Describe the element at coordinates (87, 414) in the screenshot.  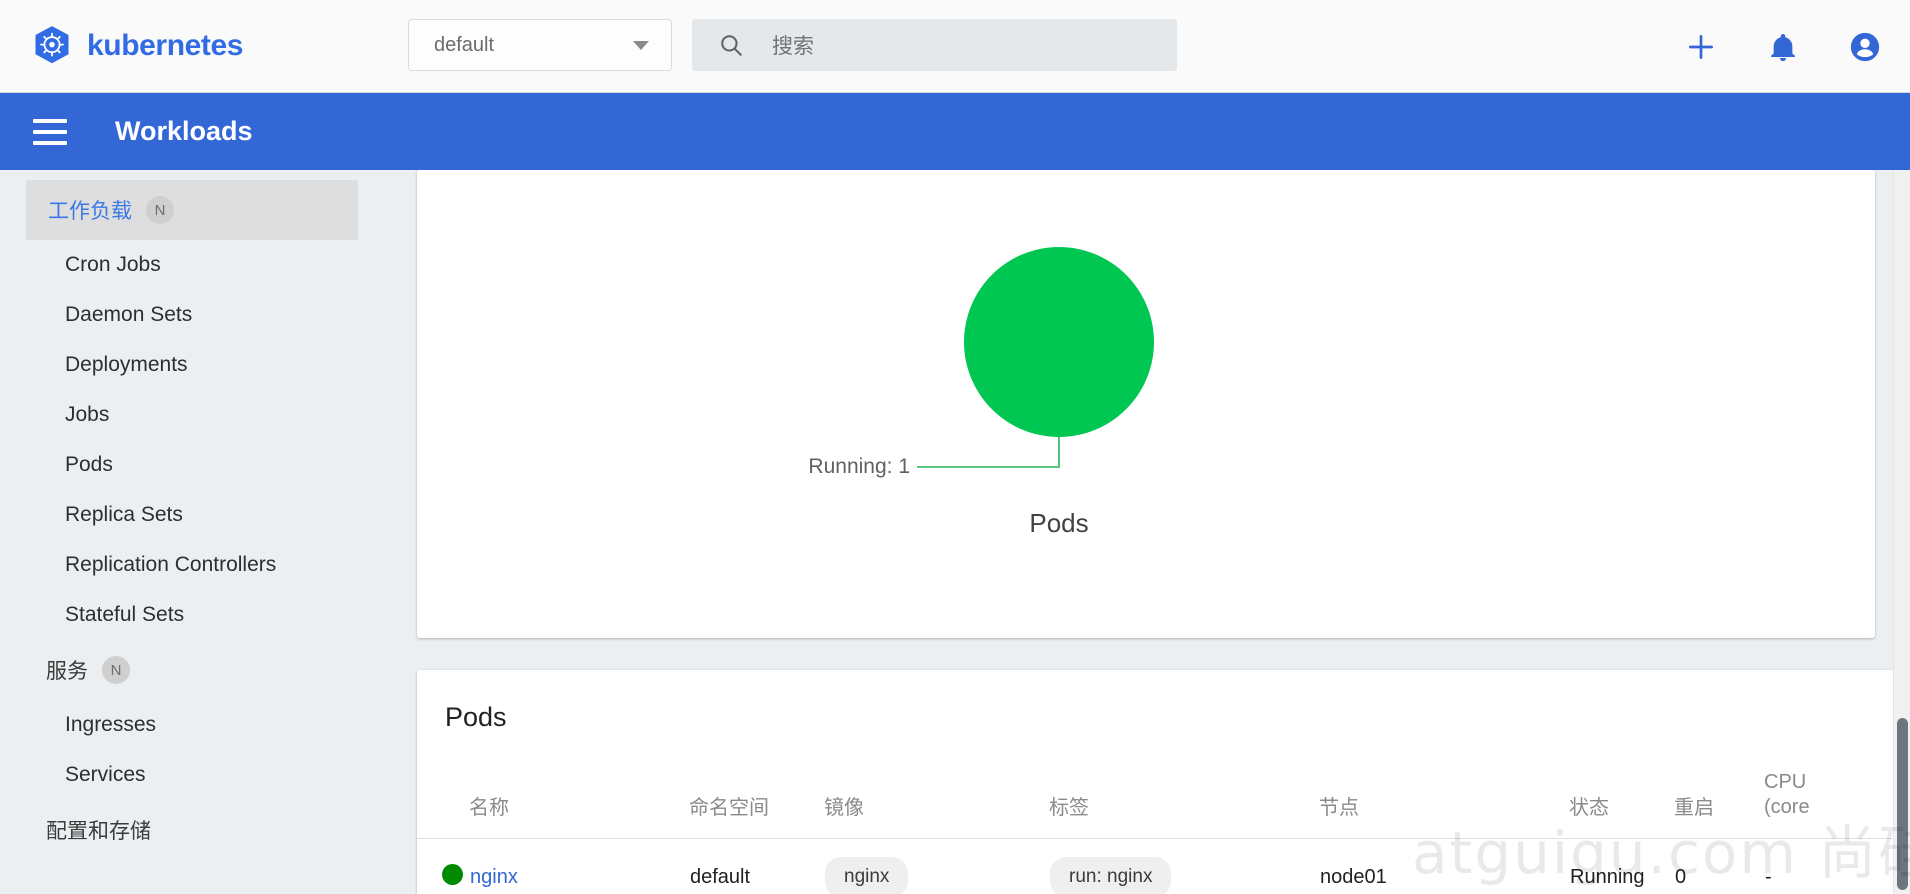
I see `sidebar-item-label: Jobs` at that location.